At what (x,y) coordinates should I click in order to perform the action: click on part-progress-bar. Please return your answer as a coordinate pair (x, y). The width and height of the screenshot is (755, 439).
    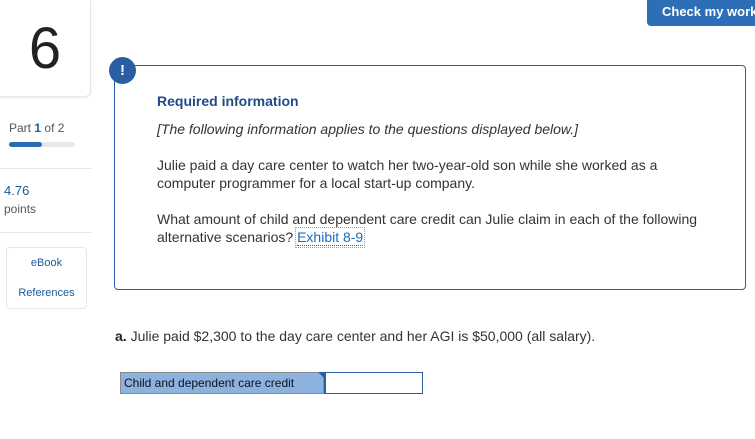
    Looking at the image, I should click on (42, 144).